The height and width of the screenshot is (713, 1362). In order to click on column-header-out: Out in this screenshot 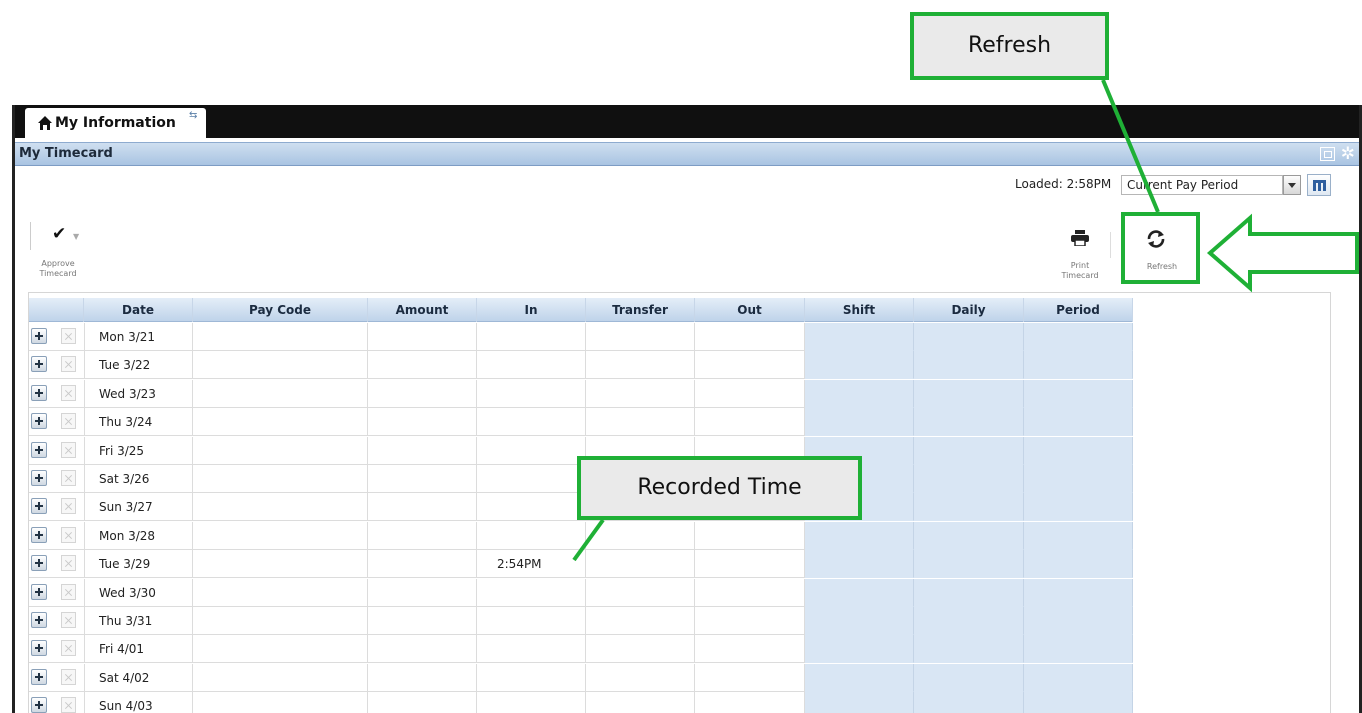, I will do `click(750, 310)`.